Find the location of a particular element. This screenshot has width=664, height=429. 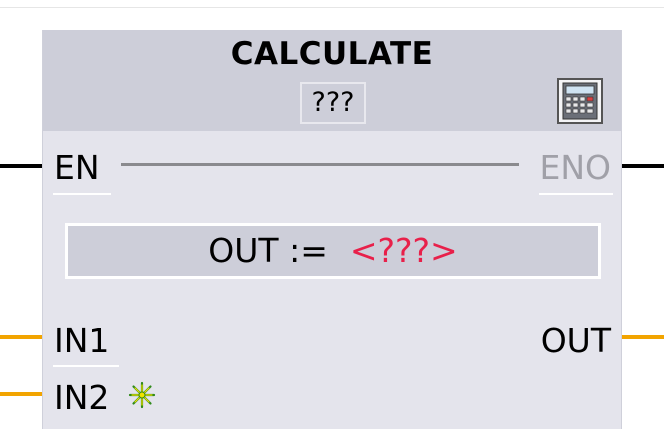

block-title: CALCULATE is located at coordinates (332, 54).